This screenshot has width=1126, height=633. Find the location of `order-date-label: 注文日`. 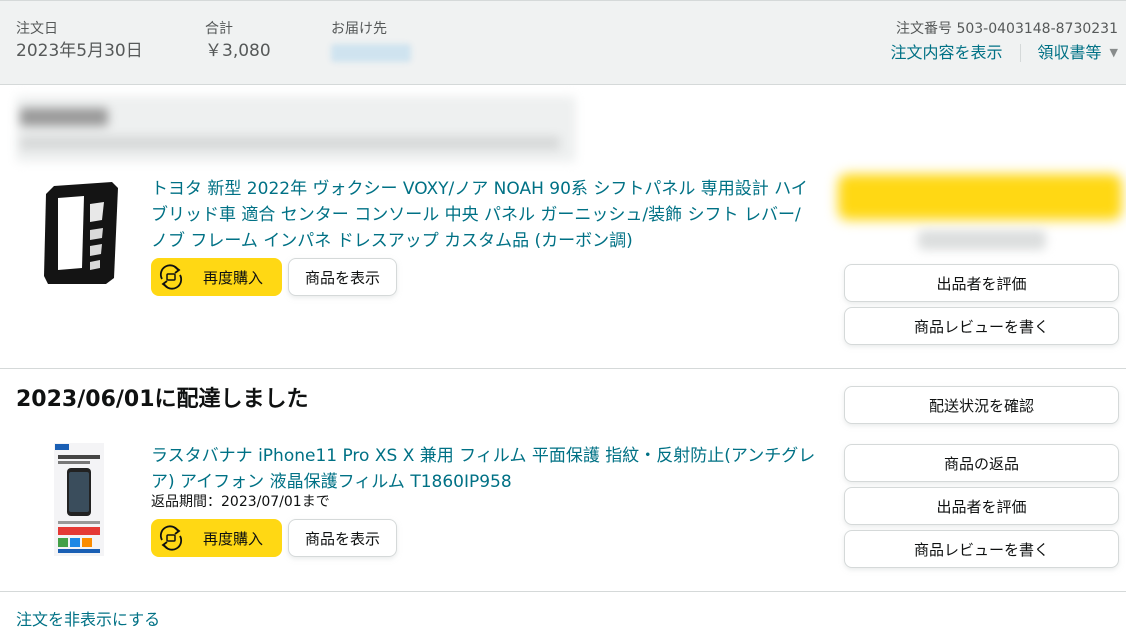

order-date-label: 注文日 is located at coordinates (37, 29).